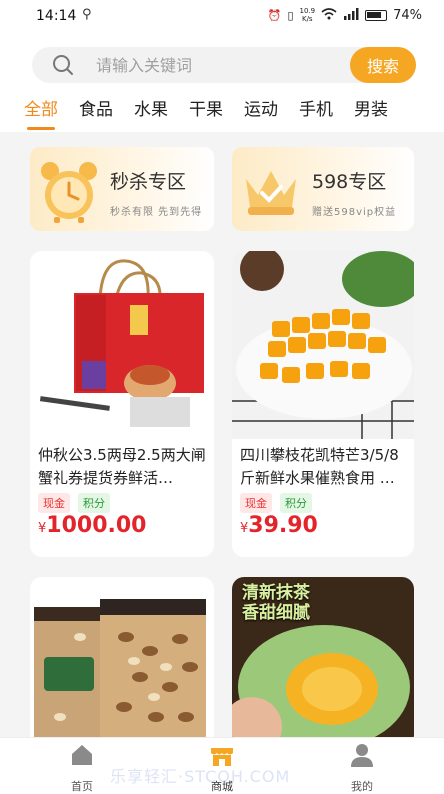 This screenshot has height=794, width=444. I want to click on flash-sale-card: 秒杀专区 秒杀有限 先到先得, so click(122, 189).